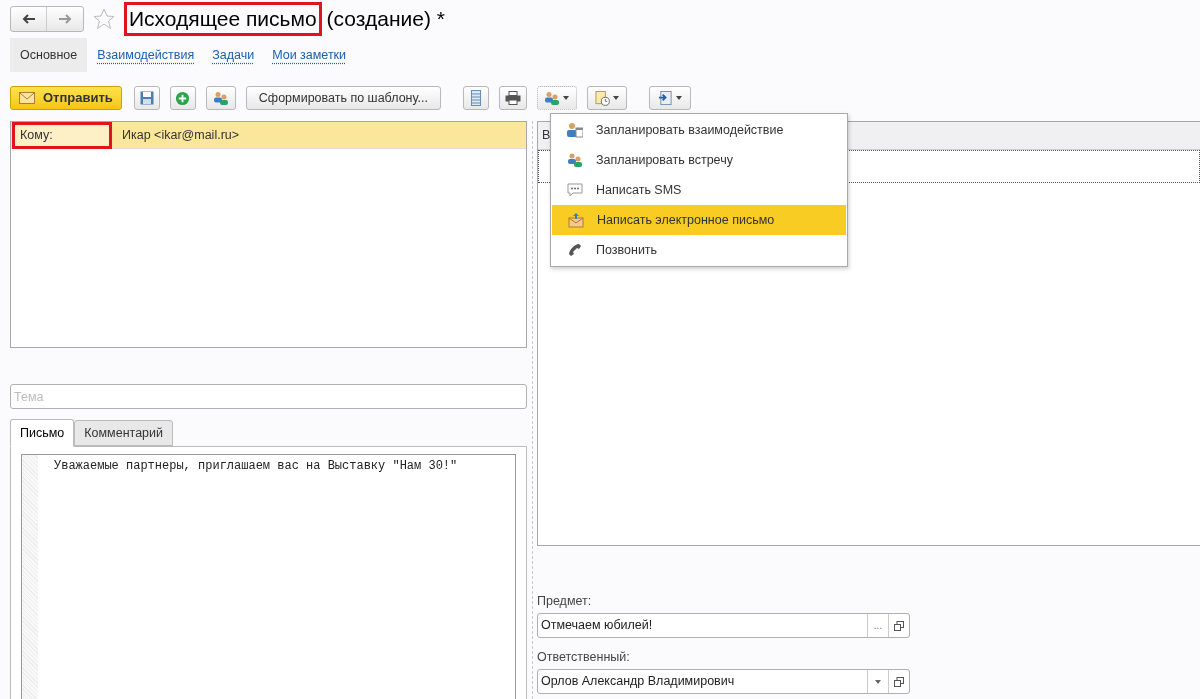 This screenshot has width=1200, height=699. I want to click on menu-item: Написать электронное письмо, so click(699, 220).